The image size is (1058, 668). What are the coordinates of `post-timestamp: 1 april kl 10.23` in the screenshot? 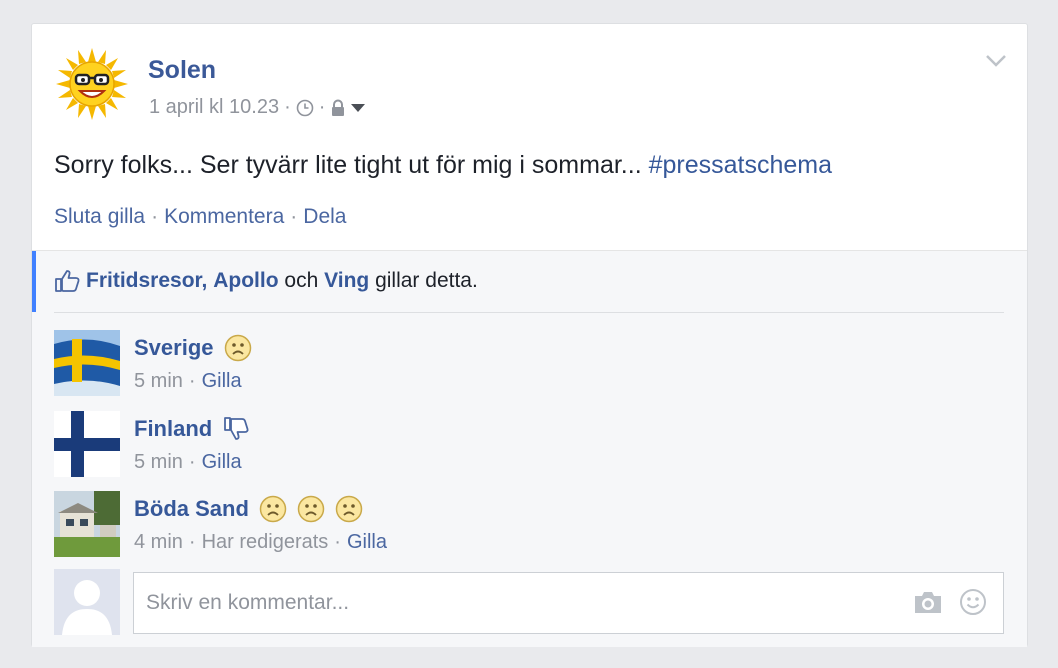 It's located at (214, 107).